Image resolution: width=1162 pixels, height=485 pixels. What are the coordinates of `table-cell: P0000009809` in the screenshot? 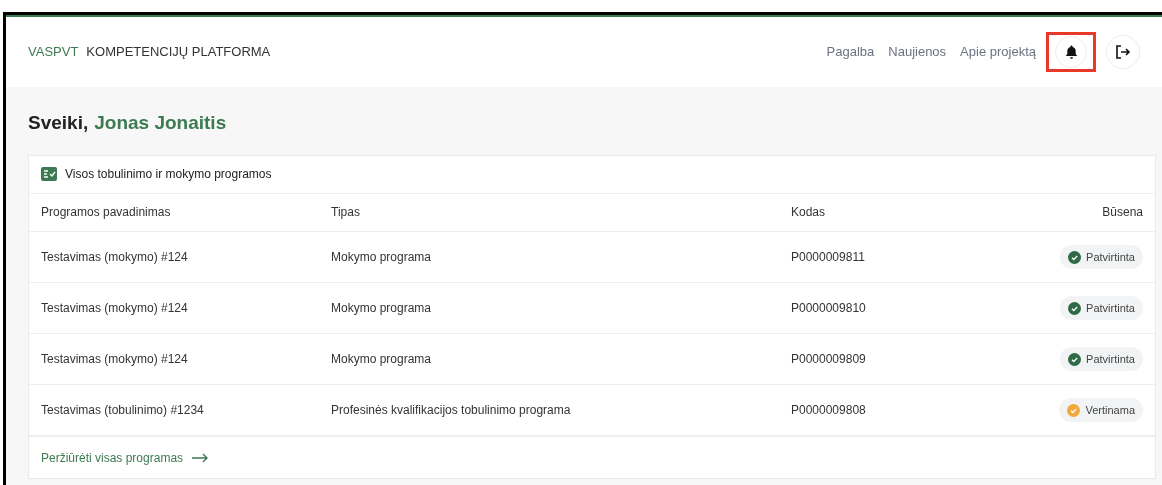 It's located at (828, 359).